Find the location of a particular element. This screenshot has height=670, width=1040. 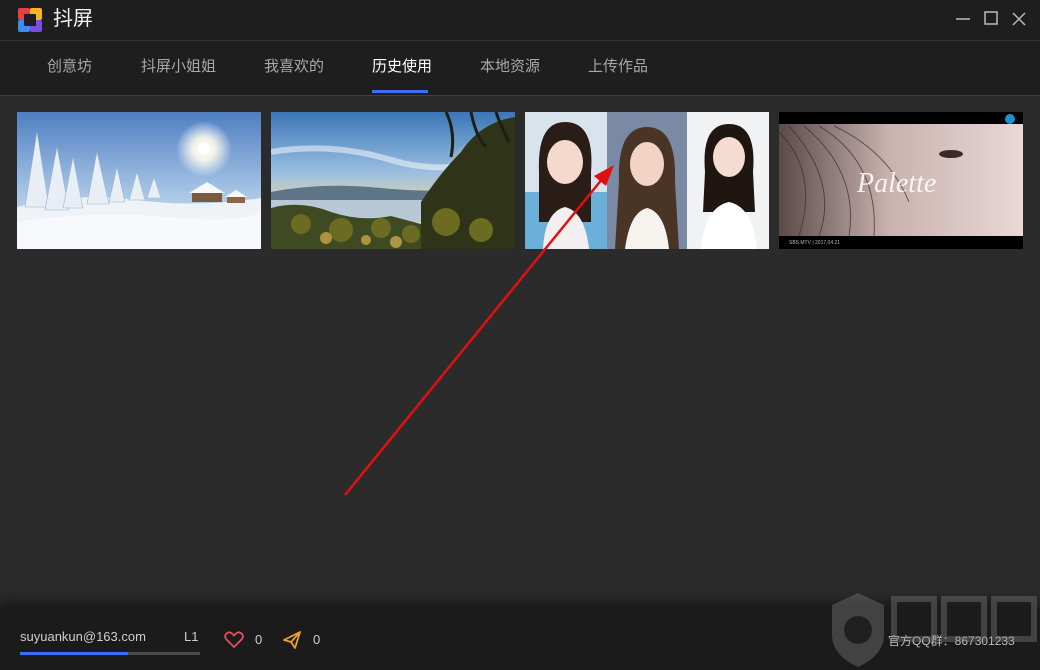

tab-bar: 创意坊 抖屏小姐姐 我喜欢的 历史使用 本地资源 上传作品 is located at coordinates (520, 68).